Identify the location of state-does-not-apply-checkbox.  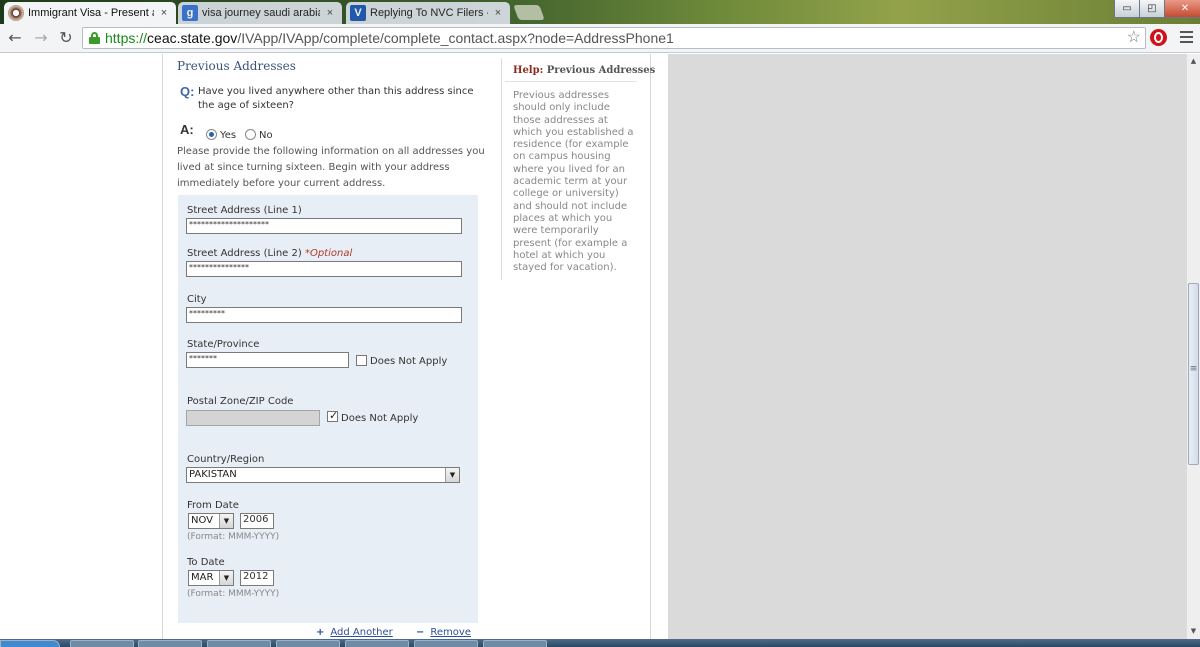
(361, 360).